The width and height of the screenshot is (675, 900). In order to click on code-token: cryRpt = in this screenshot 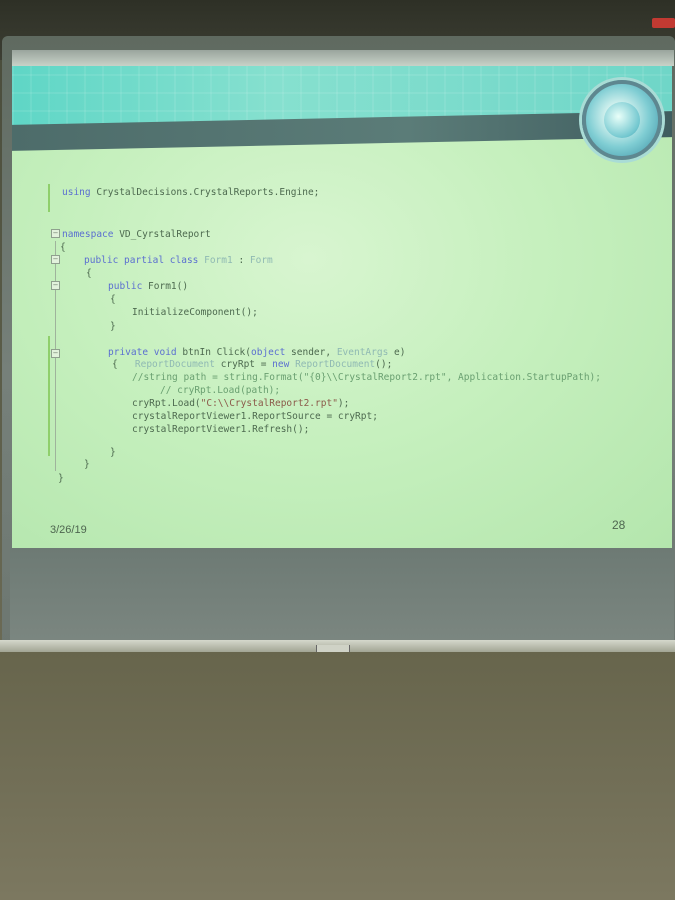, I will do `click(243, 364)`.